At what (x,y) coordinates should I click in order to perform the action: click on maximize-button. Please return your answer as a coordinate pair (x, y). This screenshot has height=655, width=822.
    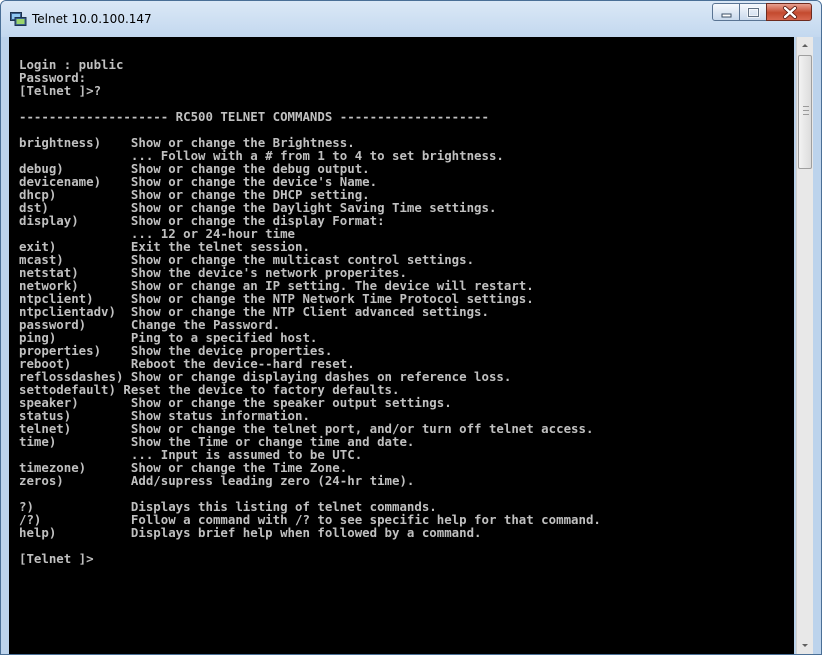
    Looking at the image, I should click on (753, 12).